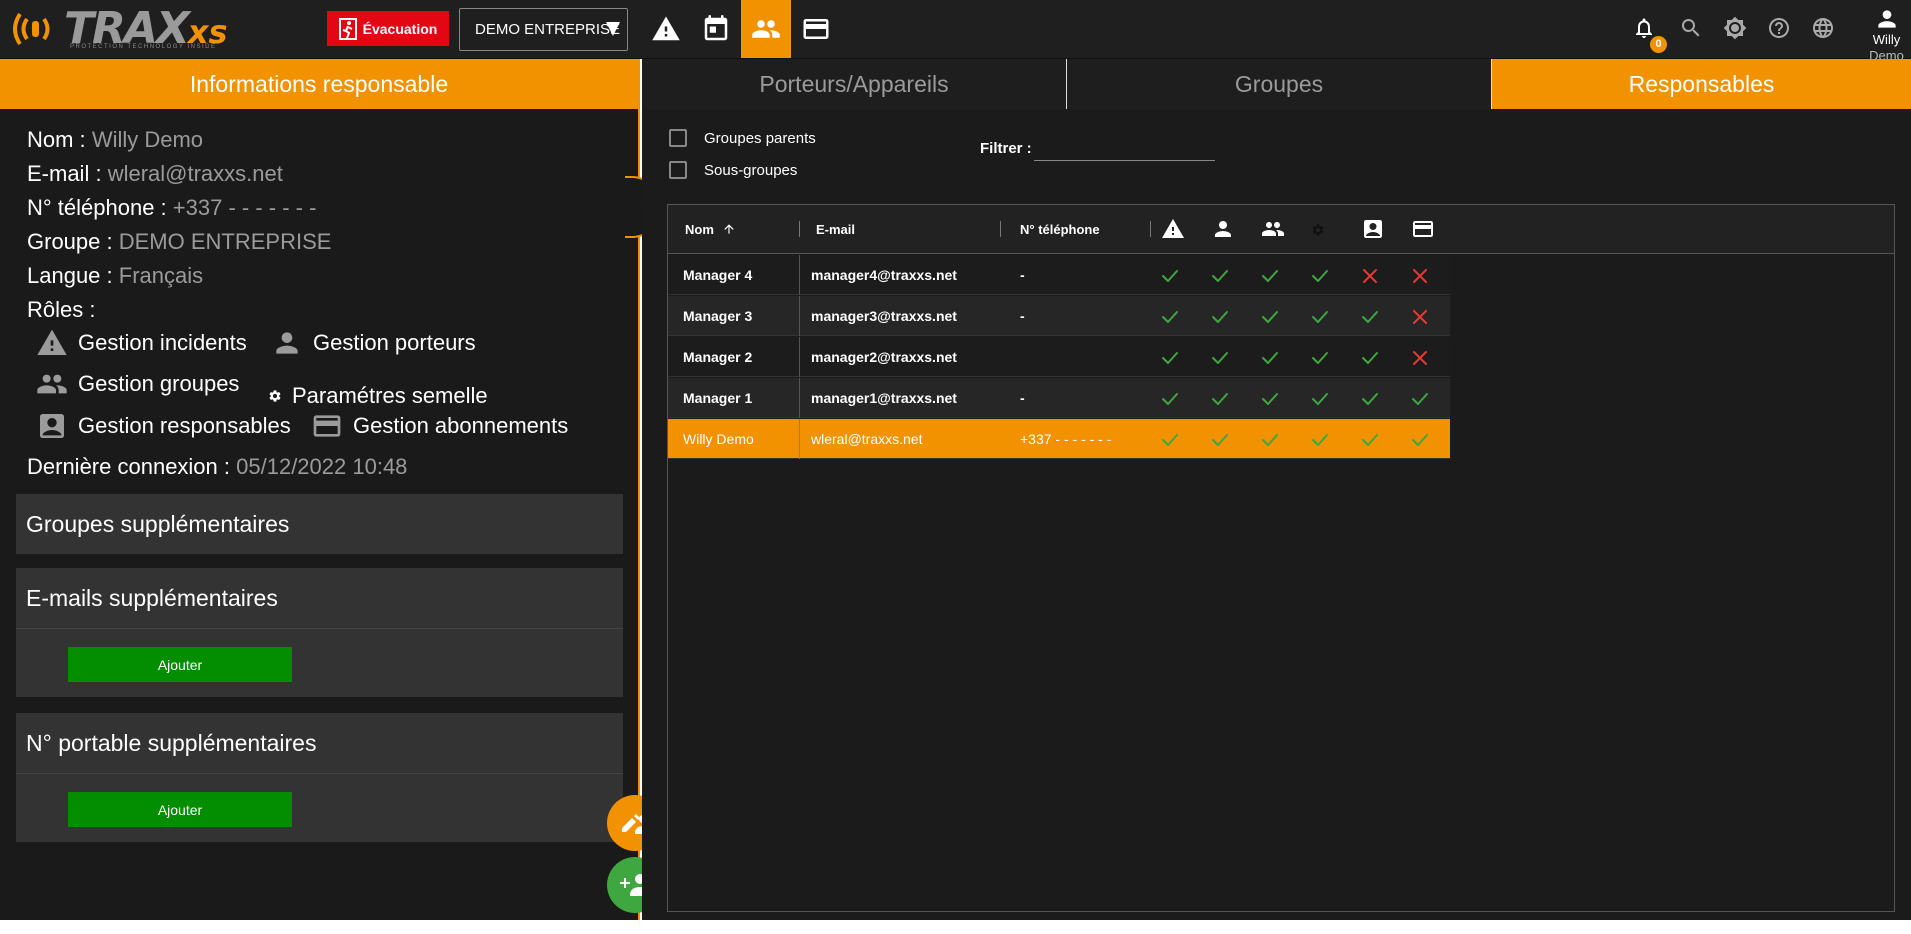  What do you see at coordinates (118, 29) in the screenshot?
I see `traxxs-logo: TRAXxs PROTECTION TECHNOLOGY INSIDE` at bounding box center [118, 29].